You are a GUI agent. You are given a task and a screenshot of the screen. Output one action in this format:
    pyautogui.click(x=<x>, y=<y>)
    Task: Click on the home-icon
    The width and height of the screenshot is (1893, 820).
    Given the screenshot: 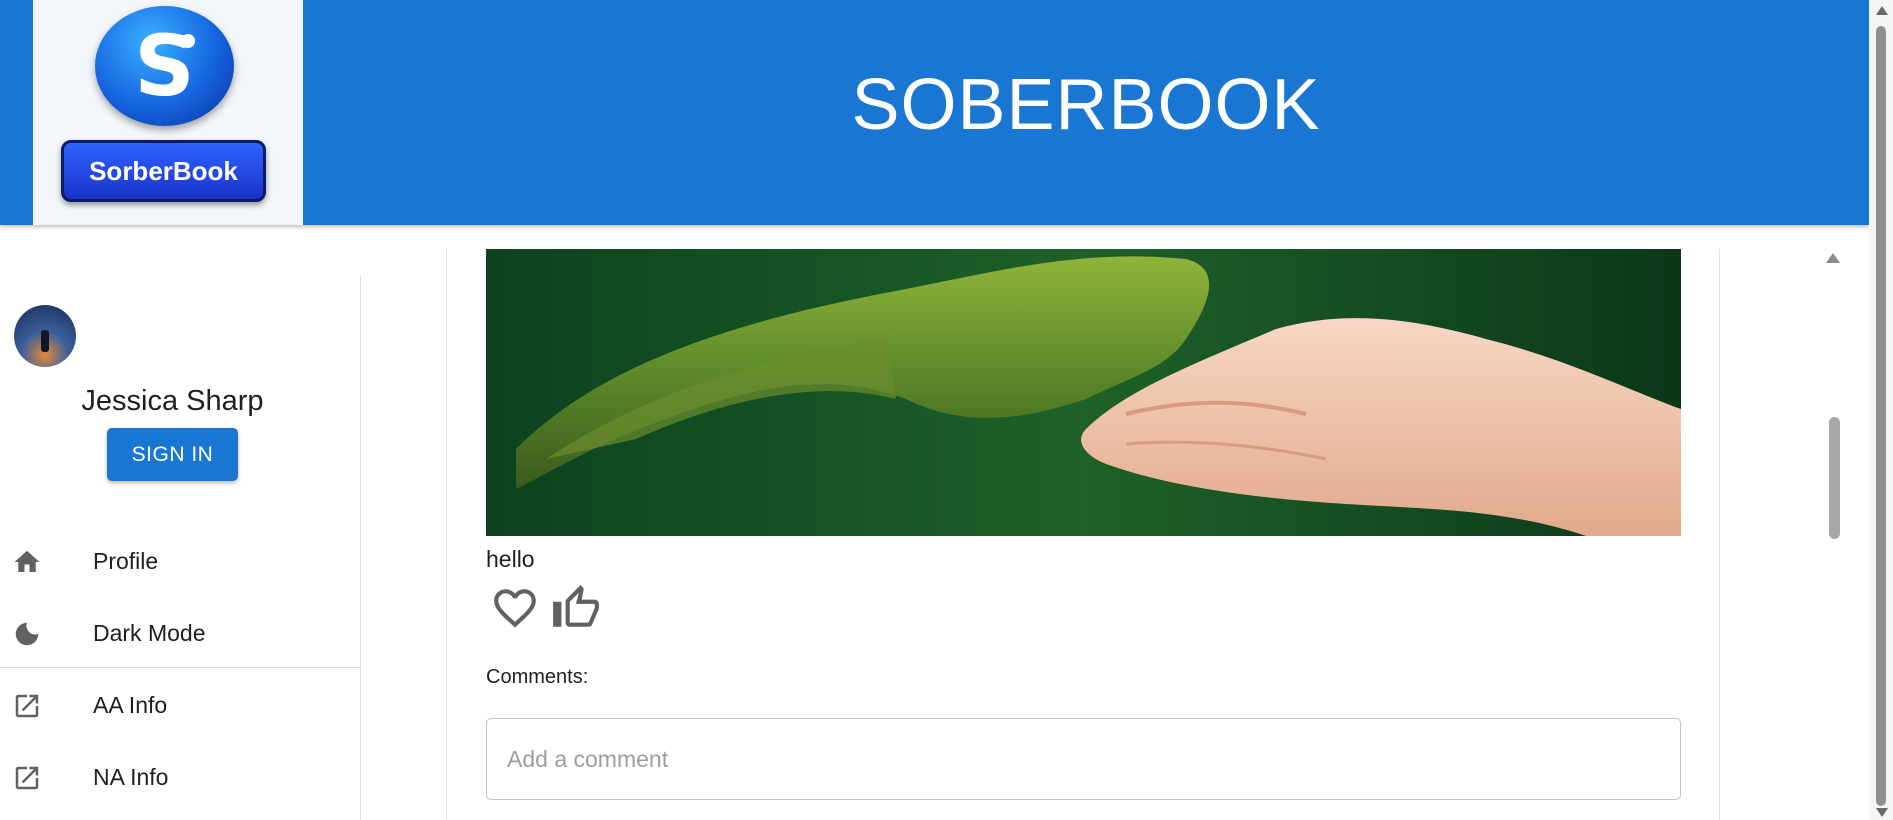 What is the action you would take?
    pyautogui.click(x=27, y=562)
    